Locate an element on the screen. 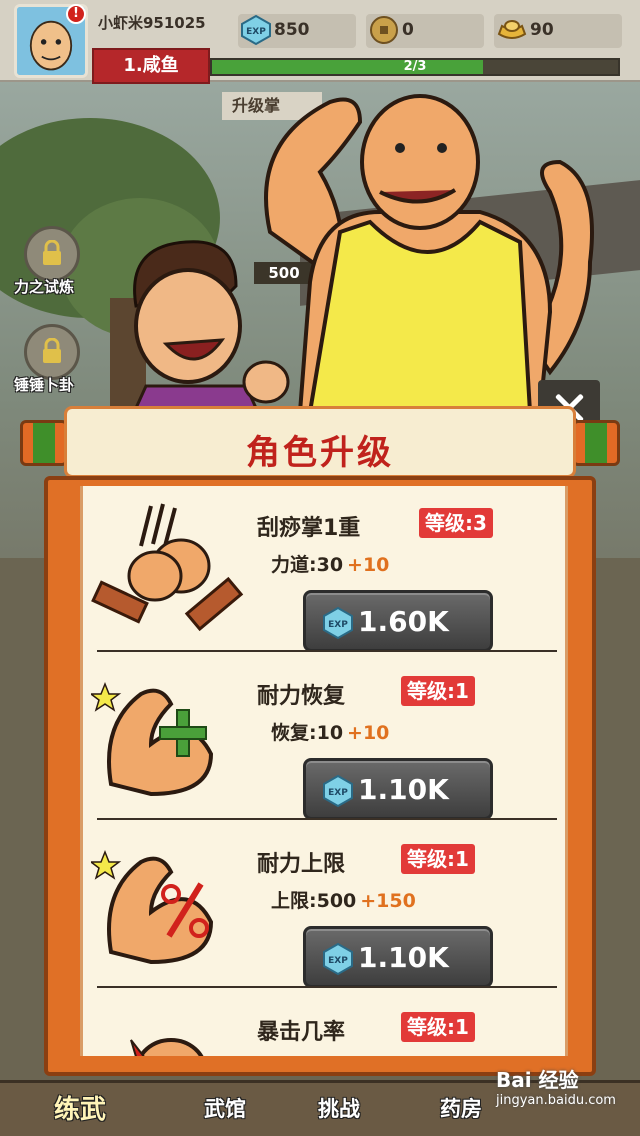 Image resolution: width=640 pixels, height=1136 pixels. skill-name: 耐力恢复 is located at coordinates (301, 696).